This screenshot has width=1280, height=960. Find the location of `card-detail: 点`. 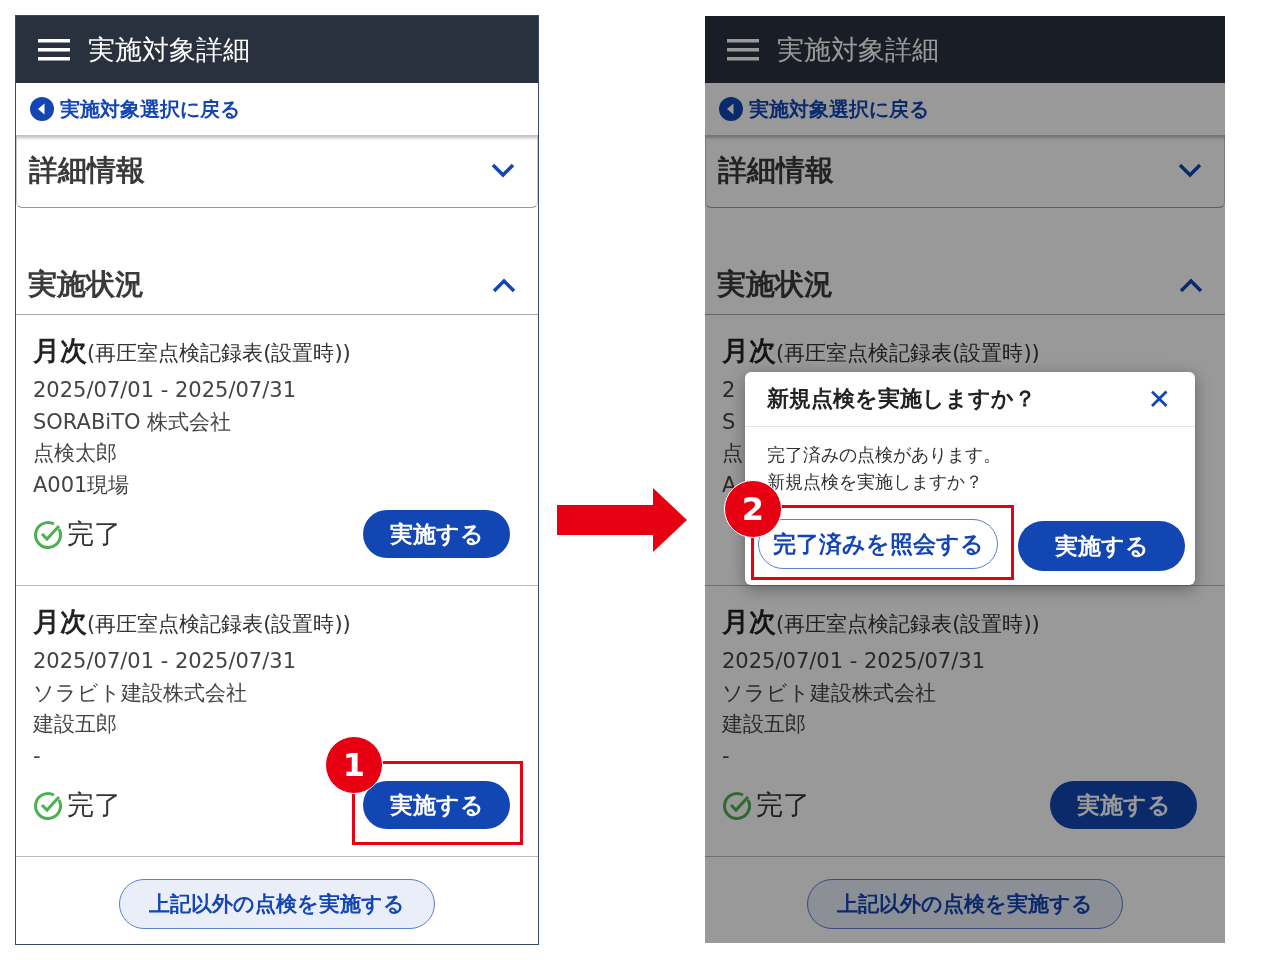

card-detail: 点 is located at coordinates (732, 453).